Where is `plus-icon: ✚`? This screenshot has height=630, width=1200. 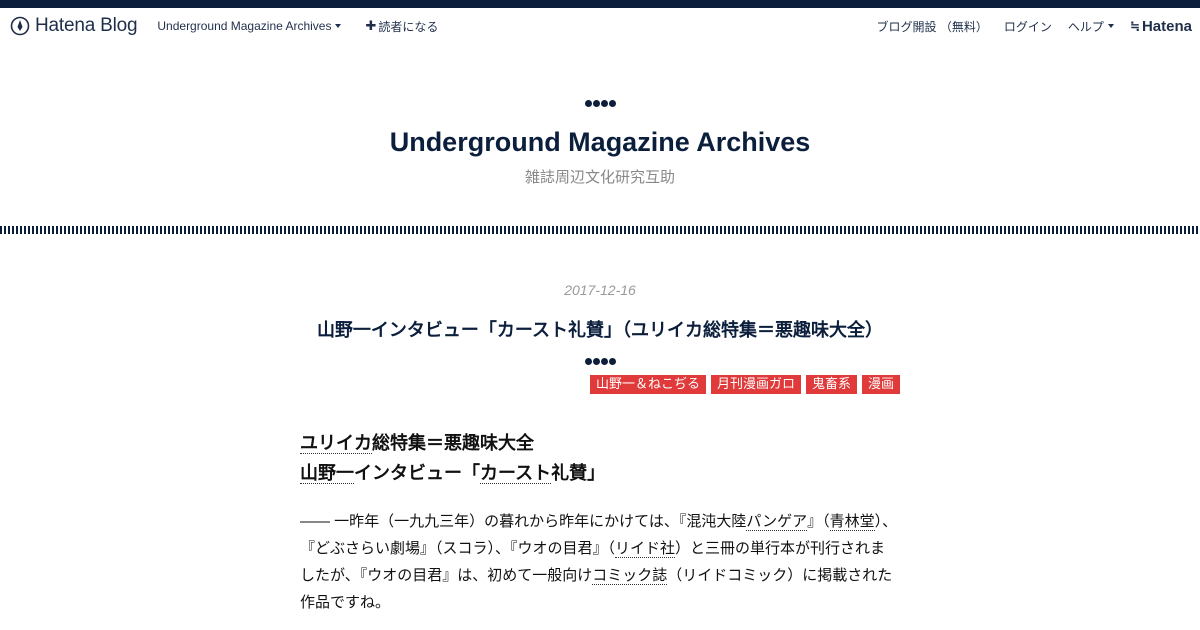
plus-icon: ✚ is located at coordinates (371, 25).